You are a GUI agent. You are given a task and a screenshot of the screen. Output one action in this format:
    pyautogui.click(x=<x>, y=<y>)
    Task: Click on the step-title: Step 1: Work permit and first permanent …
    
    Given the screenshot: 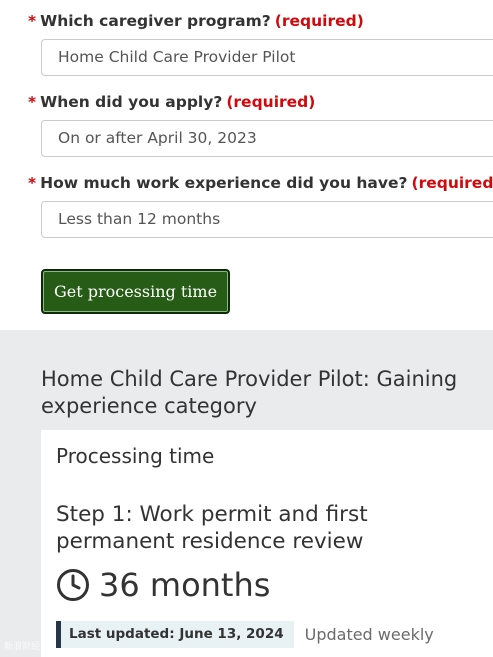 What is the action you would take?
    pyautogui.click(x=212, y=528)
    